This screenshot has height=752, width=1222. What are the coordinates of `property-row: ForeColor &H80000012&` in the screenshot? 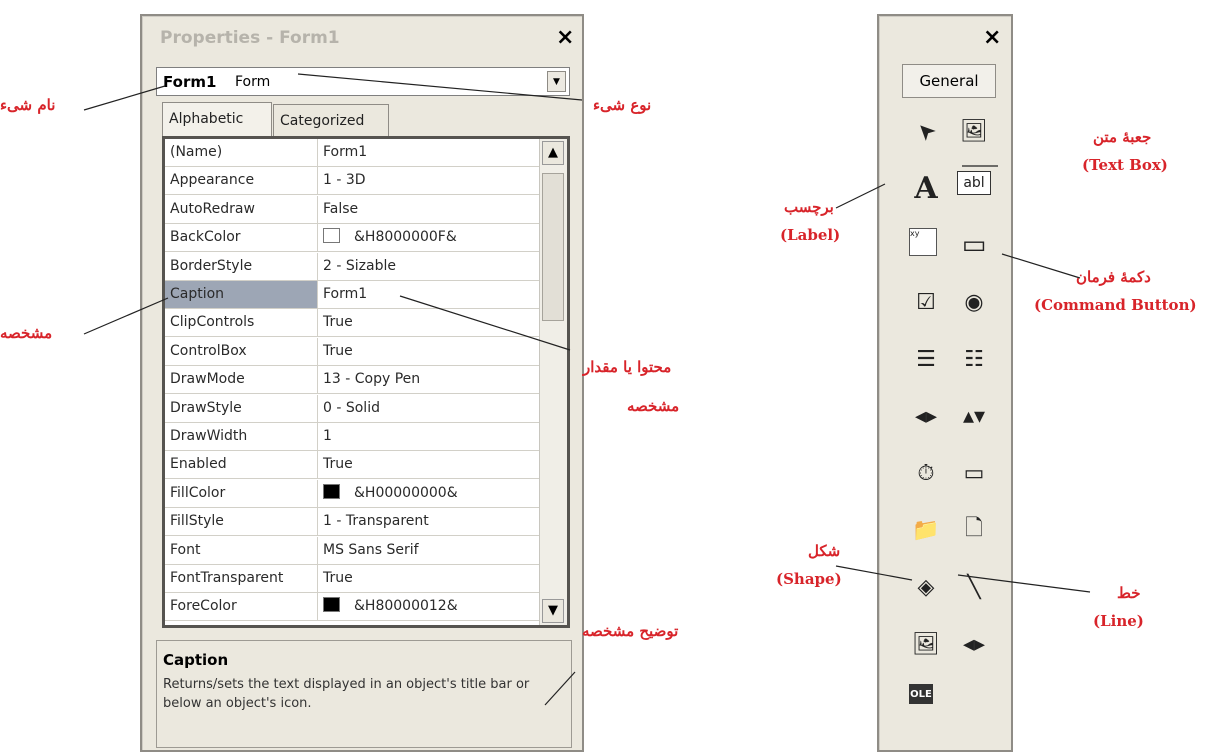 It's located at (353, 607).